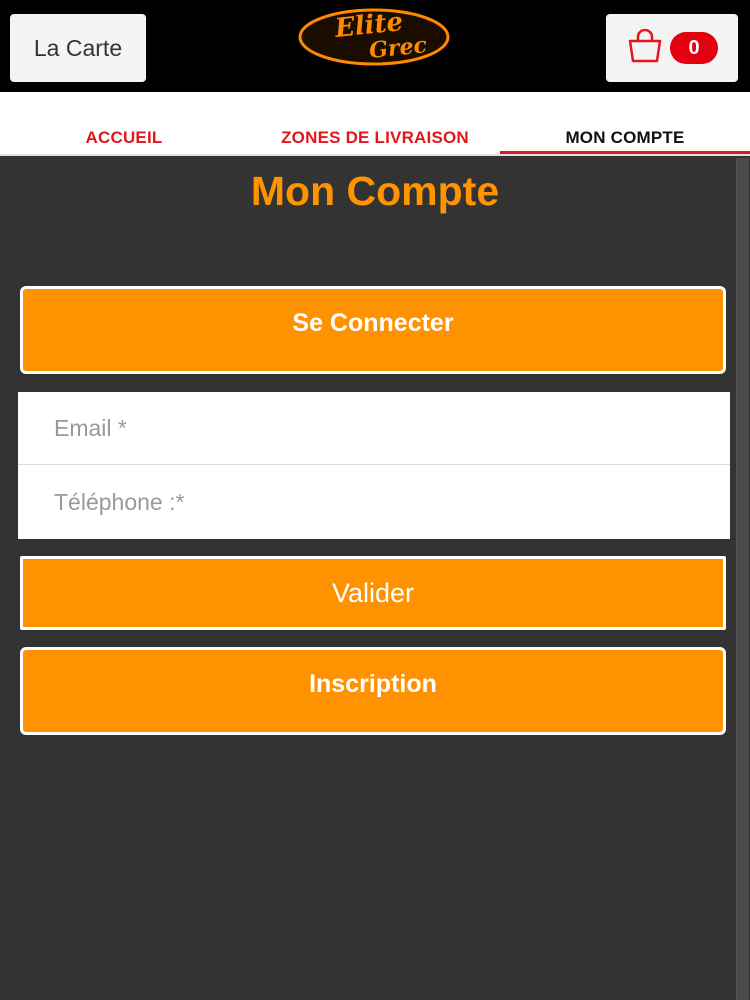 Image resolution: width=750 pixels, height=1000 pixels. Describe the element at coordinates (375, 155) in the screenshot. I see `nav-divider` at that location.